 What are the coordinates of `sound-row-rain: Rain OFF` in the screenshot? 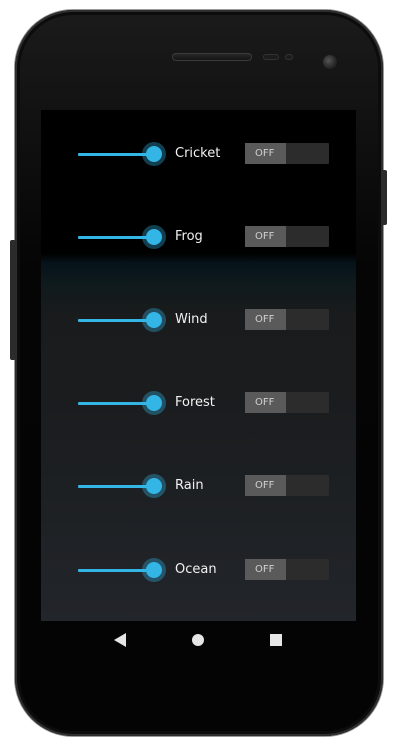 It's located at (198, 486).